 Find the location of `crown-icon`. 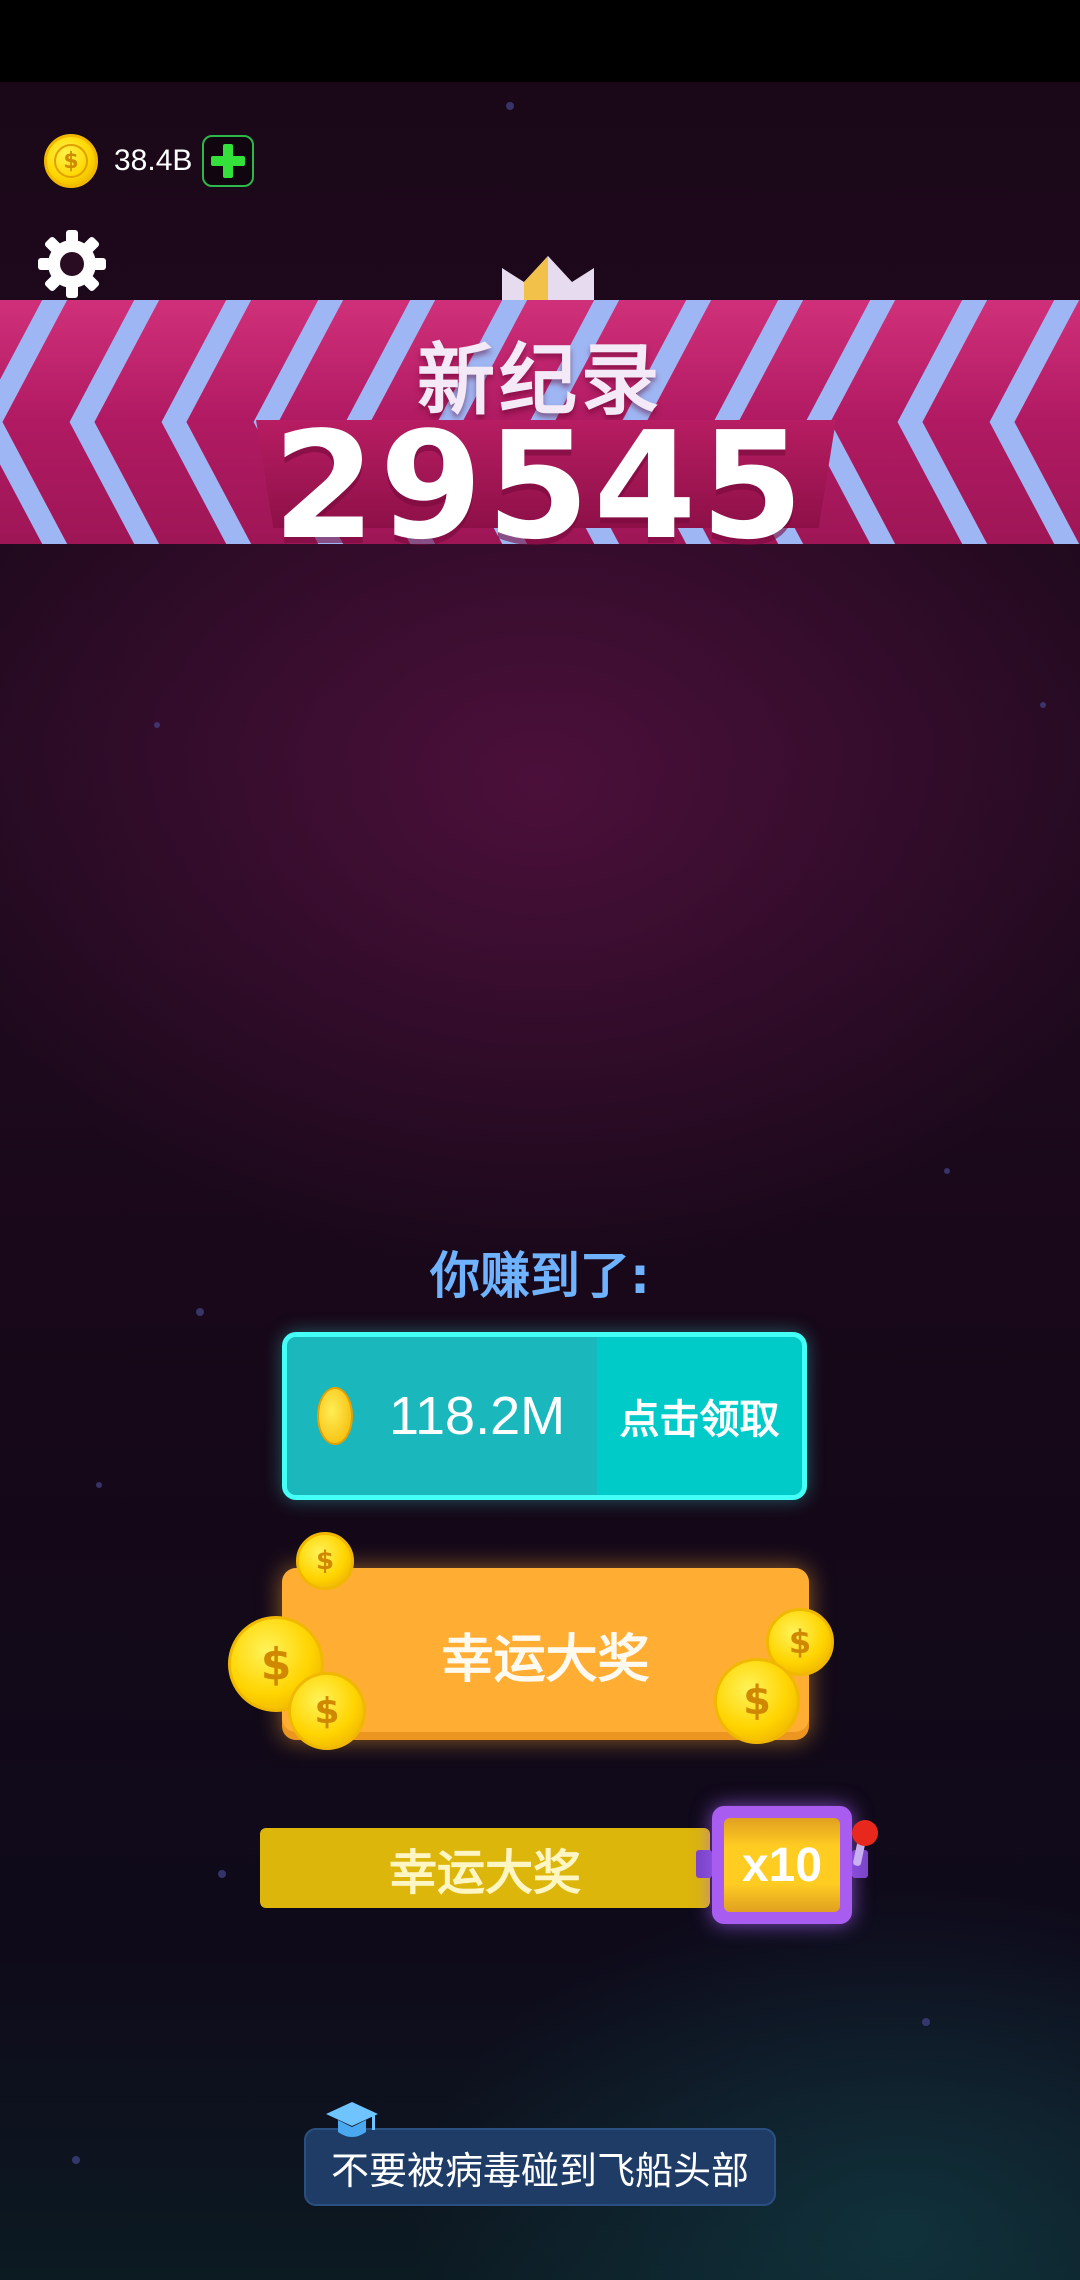

crown-icon is located at coordinates (548, 279).